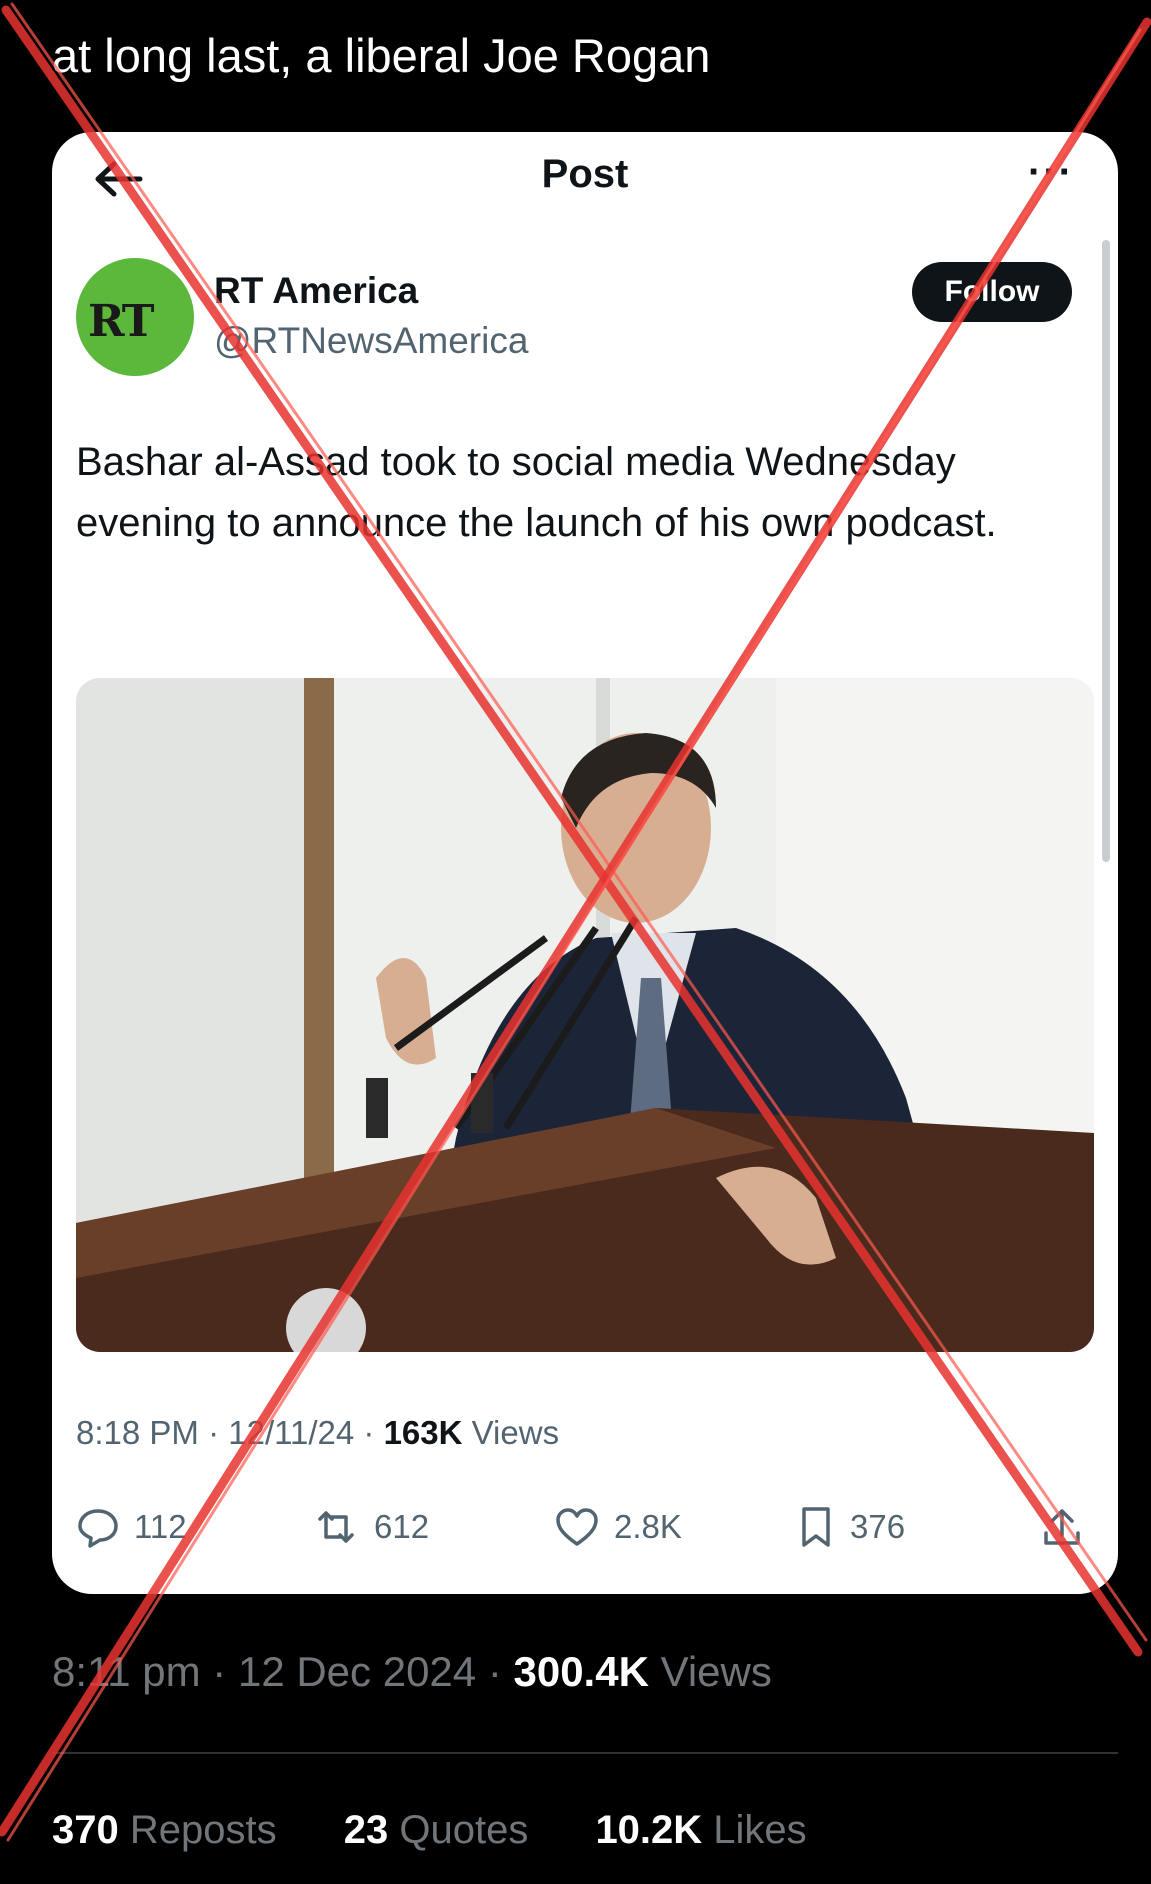 This screenshot has height=1884, width=1151. I want to click on post-time: 8:18 PM, so click(137, 1432).